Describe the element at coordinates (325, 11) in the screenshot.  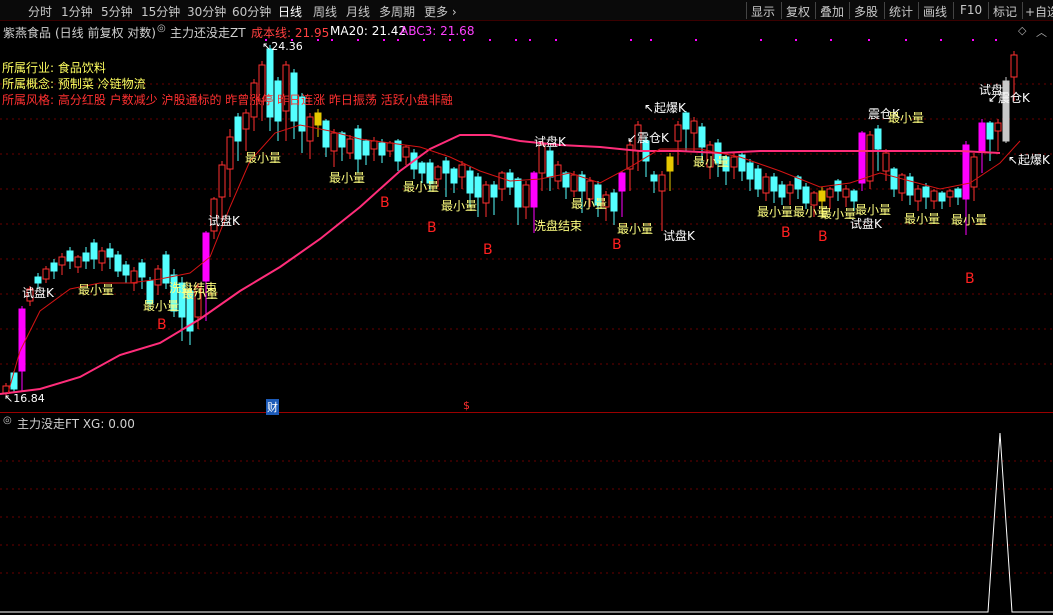
I see `period-tab-weekly: 周线` at that location.